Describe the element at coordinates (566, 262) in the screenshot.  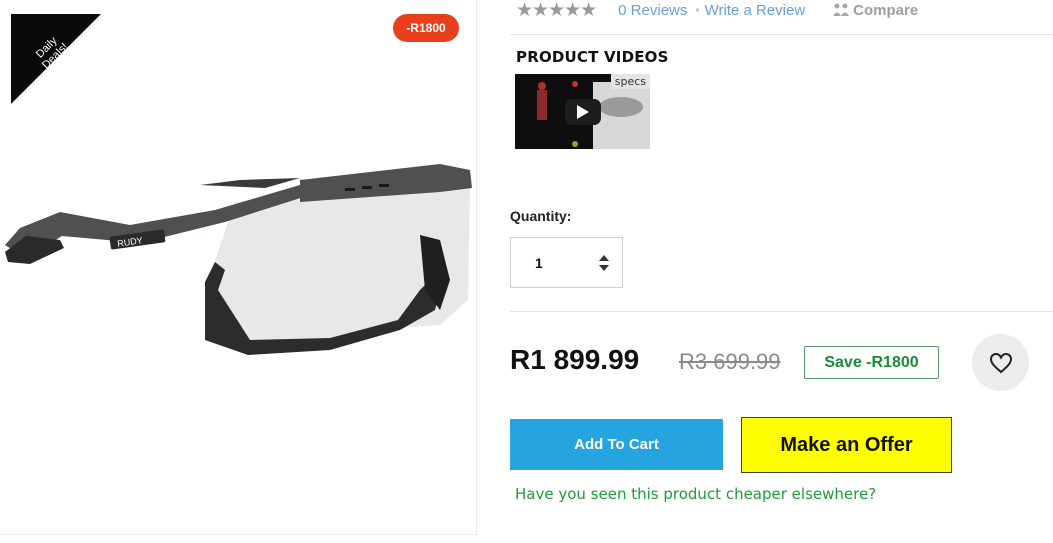
I see `quantity-stepper: 1` at that location.